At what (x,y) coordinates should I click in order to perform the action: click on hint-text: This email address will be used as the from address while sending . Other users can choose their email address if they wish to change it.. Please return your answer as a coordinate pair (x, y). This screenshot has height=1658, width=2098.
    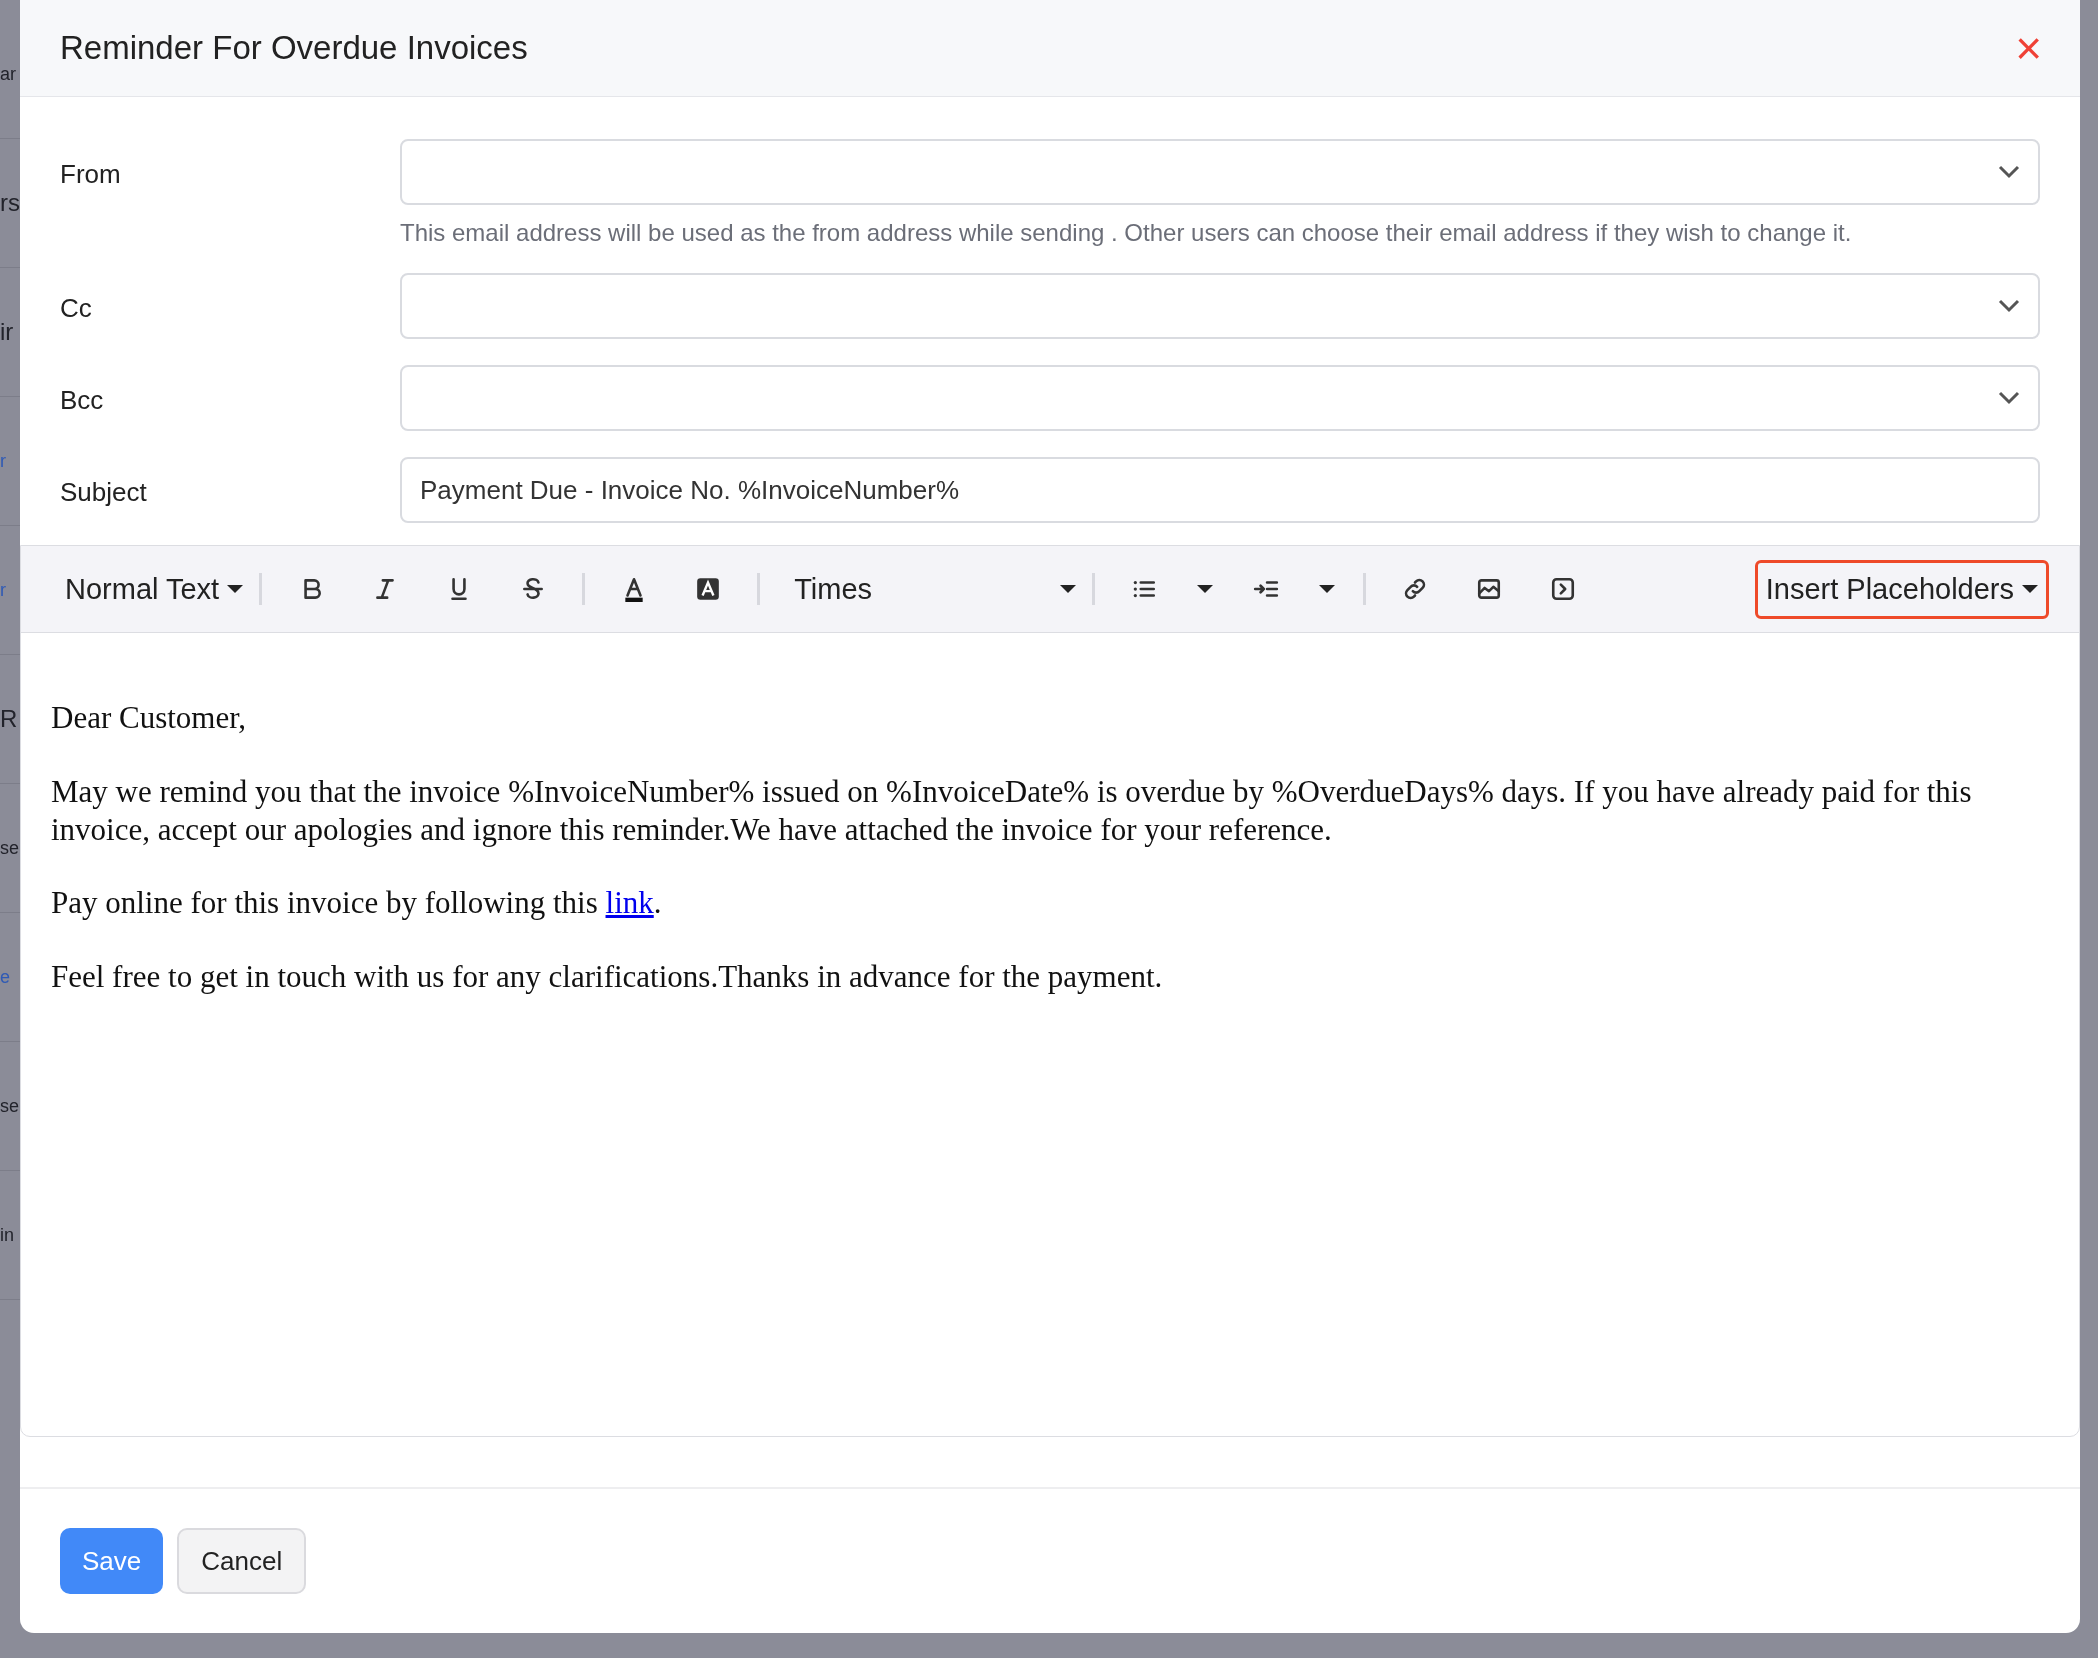
    Looking at the image, I should click on (1126, 233).